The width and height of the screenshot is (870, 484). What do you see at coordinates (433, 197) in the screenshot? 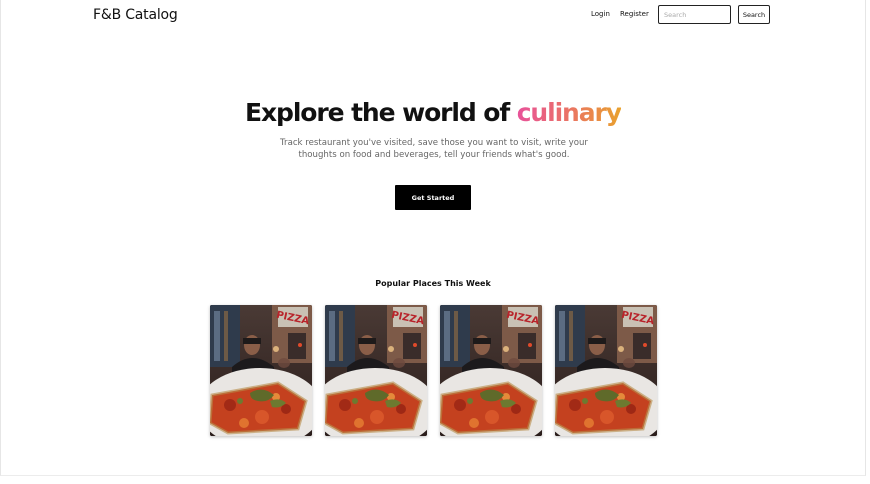
I see `get-started-button: Get Started` at bounding box center [433, 197].